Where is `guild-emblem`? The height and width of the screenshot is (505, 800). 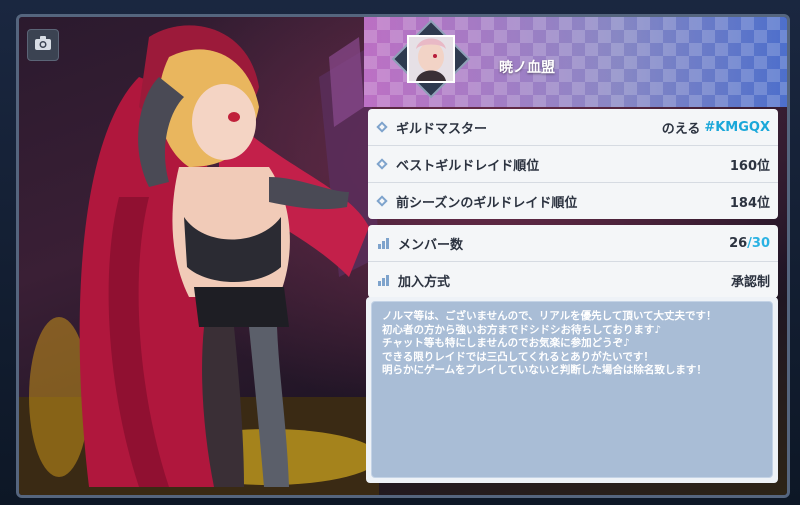 guild-emblem is located at coordinates (431, 59).